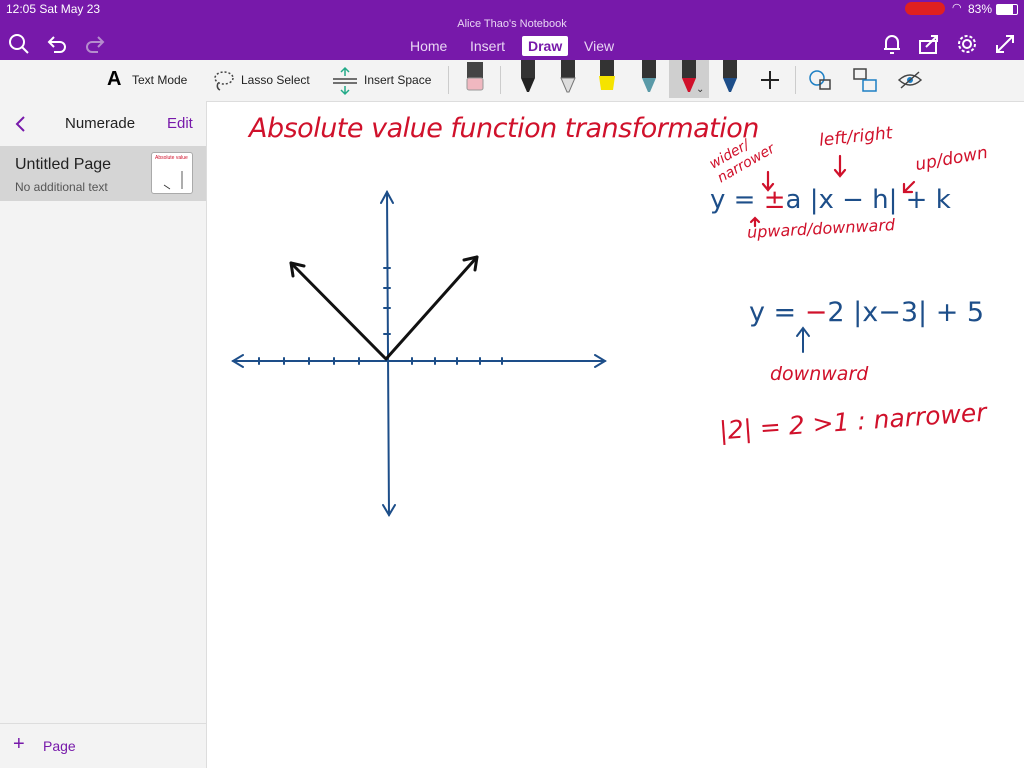 This screenshot has height=768, width=1024. I want to click on page-thumbnail: Absolute value, so click(172, 173).